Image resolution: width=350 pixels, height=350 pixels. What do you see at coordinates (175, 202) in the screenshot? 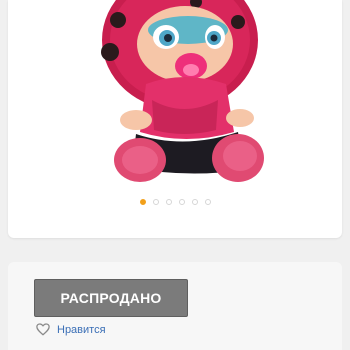
I see `slide-indicator` at bounding box center [175, 202].